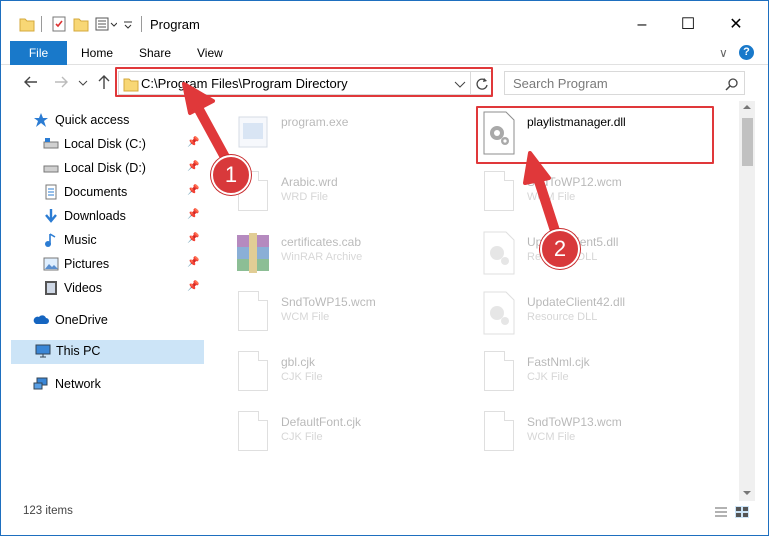 This screenshot has width=769, height=536. I want to click on step-1-badge: 1, so click(231, 175).